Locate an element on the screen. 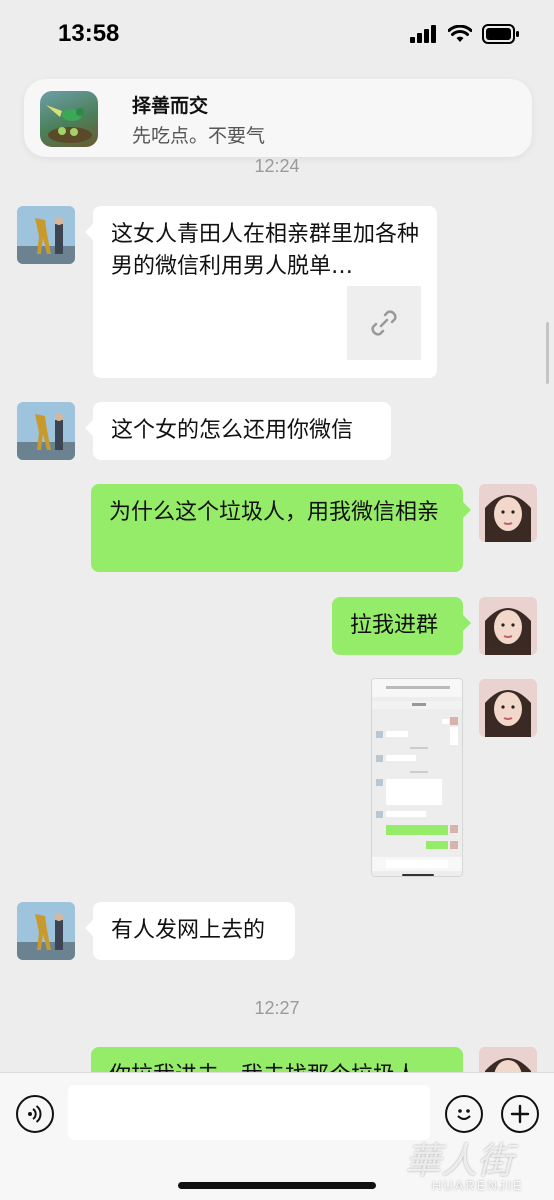  emoji-button is located at coordinates (464, 1114).